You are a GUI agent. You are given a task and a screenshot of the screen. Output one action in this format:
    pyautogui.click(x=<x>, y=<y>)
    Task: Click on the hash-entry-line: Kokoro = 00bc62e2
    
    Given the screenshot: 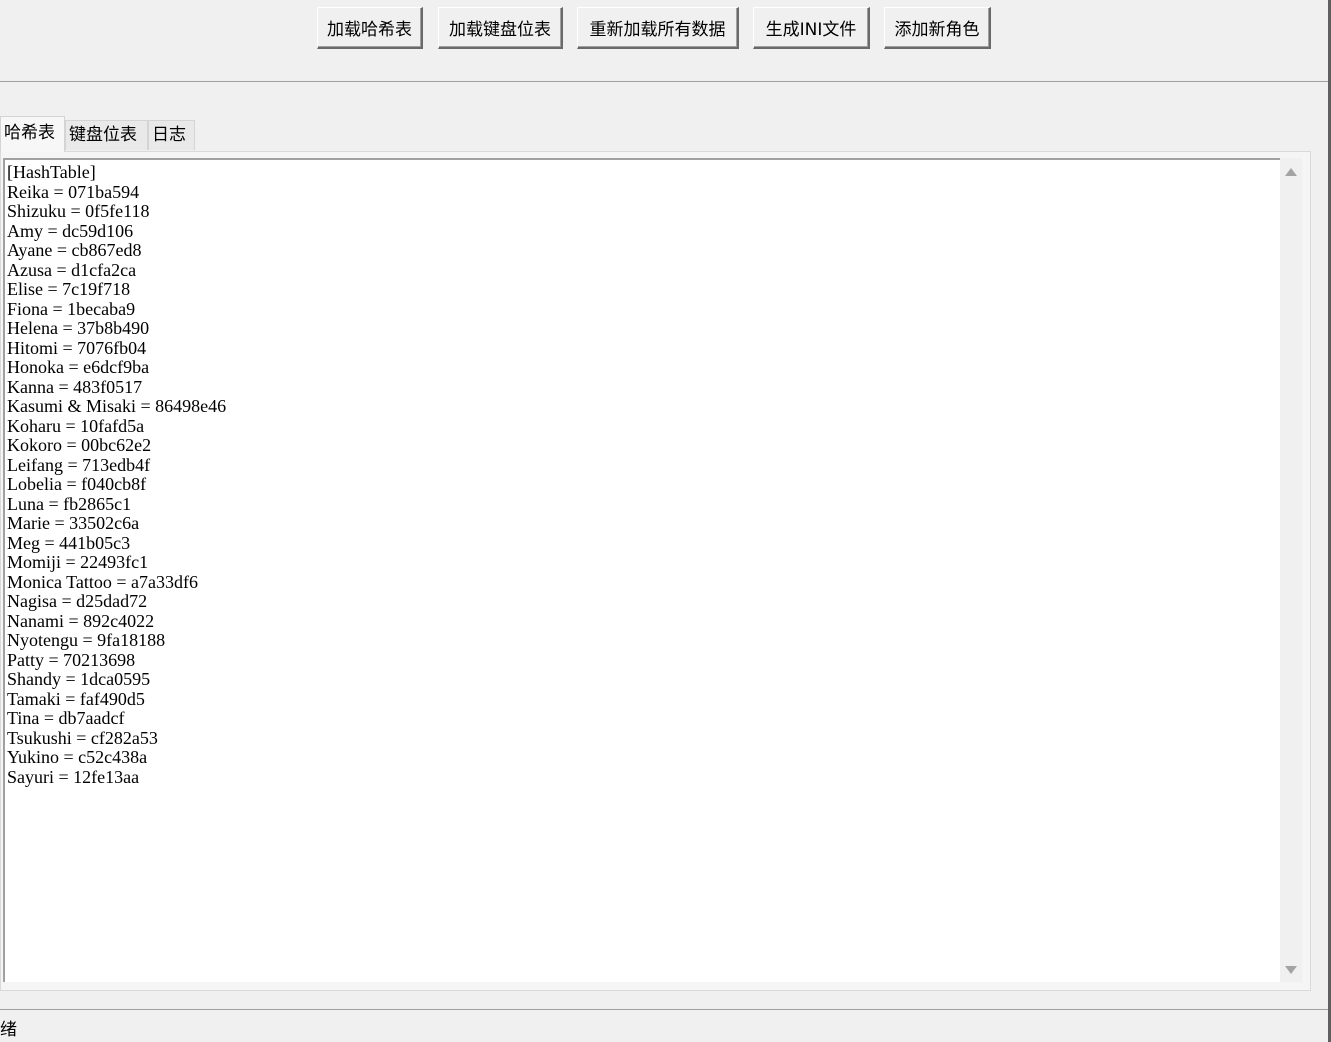 What is the action you would take?
    pyautogui.click(x=79, y=445)
    